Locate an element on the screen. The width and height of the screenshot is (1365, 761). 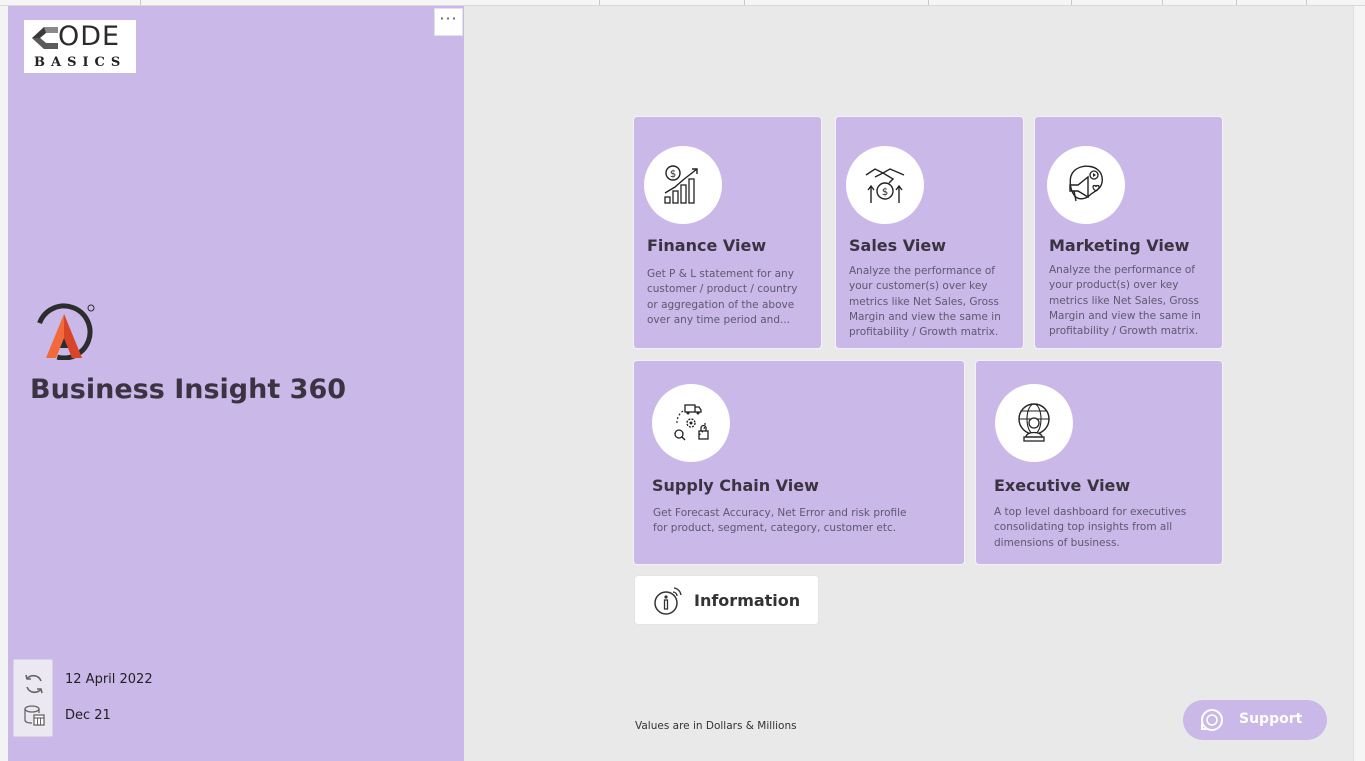
more-options-button: ··· is located at coordinates (448, 22).